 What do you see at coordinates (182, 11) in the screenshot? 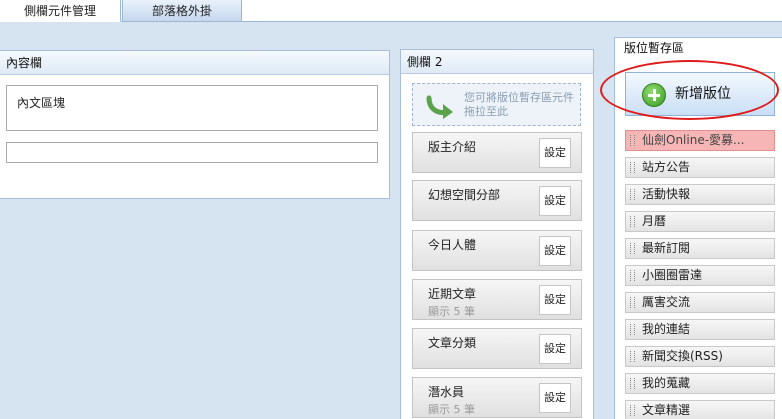
I see `tab-blog-plugins: 部落格外掛` at bounding box center [182, 11].